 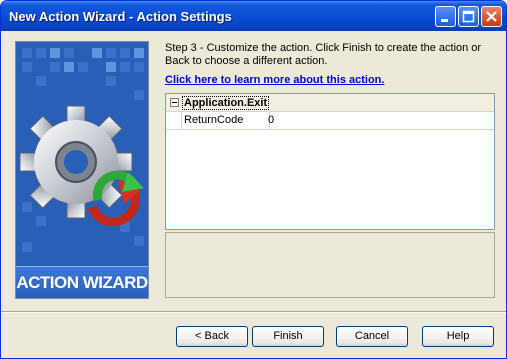 I want to click on minimize-button, so click(x=445, y=16).